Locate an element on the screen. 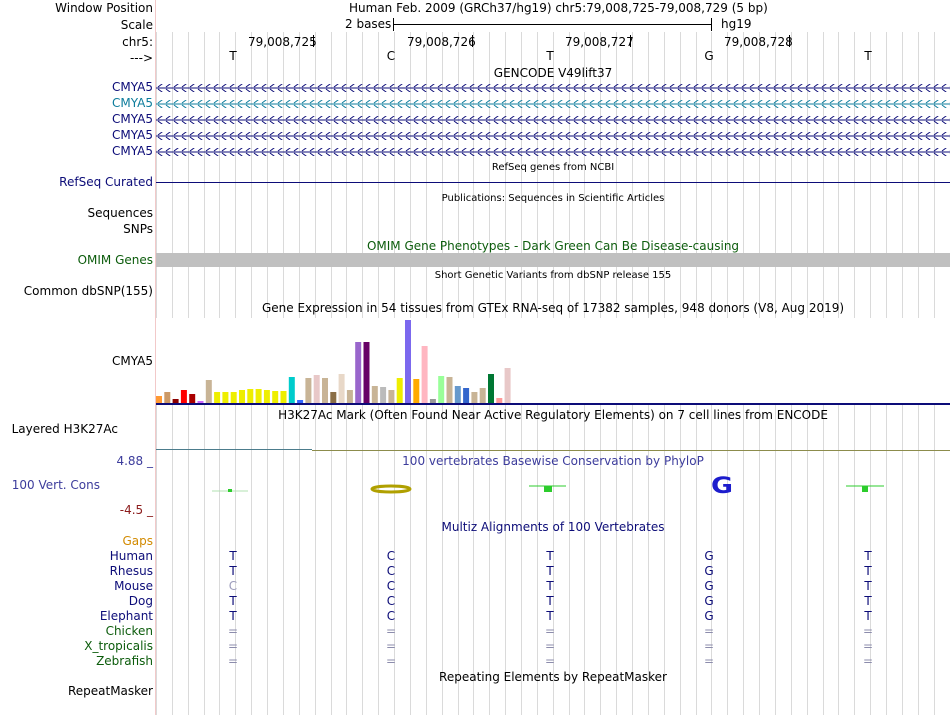 This screenshot has height=715, width=950. species-label-chicken: Chicken is located at coordinates (129, 631).